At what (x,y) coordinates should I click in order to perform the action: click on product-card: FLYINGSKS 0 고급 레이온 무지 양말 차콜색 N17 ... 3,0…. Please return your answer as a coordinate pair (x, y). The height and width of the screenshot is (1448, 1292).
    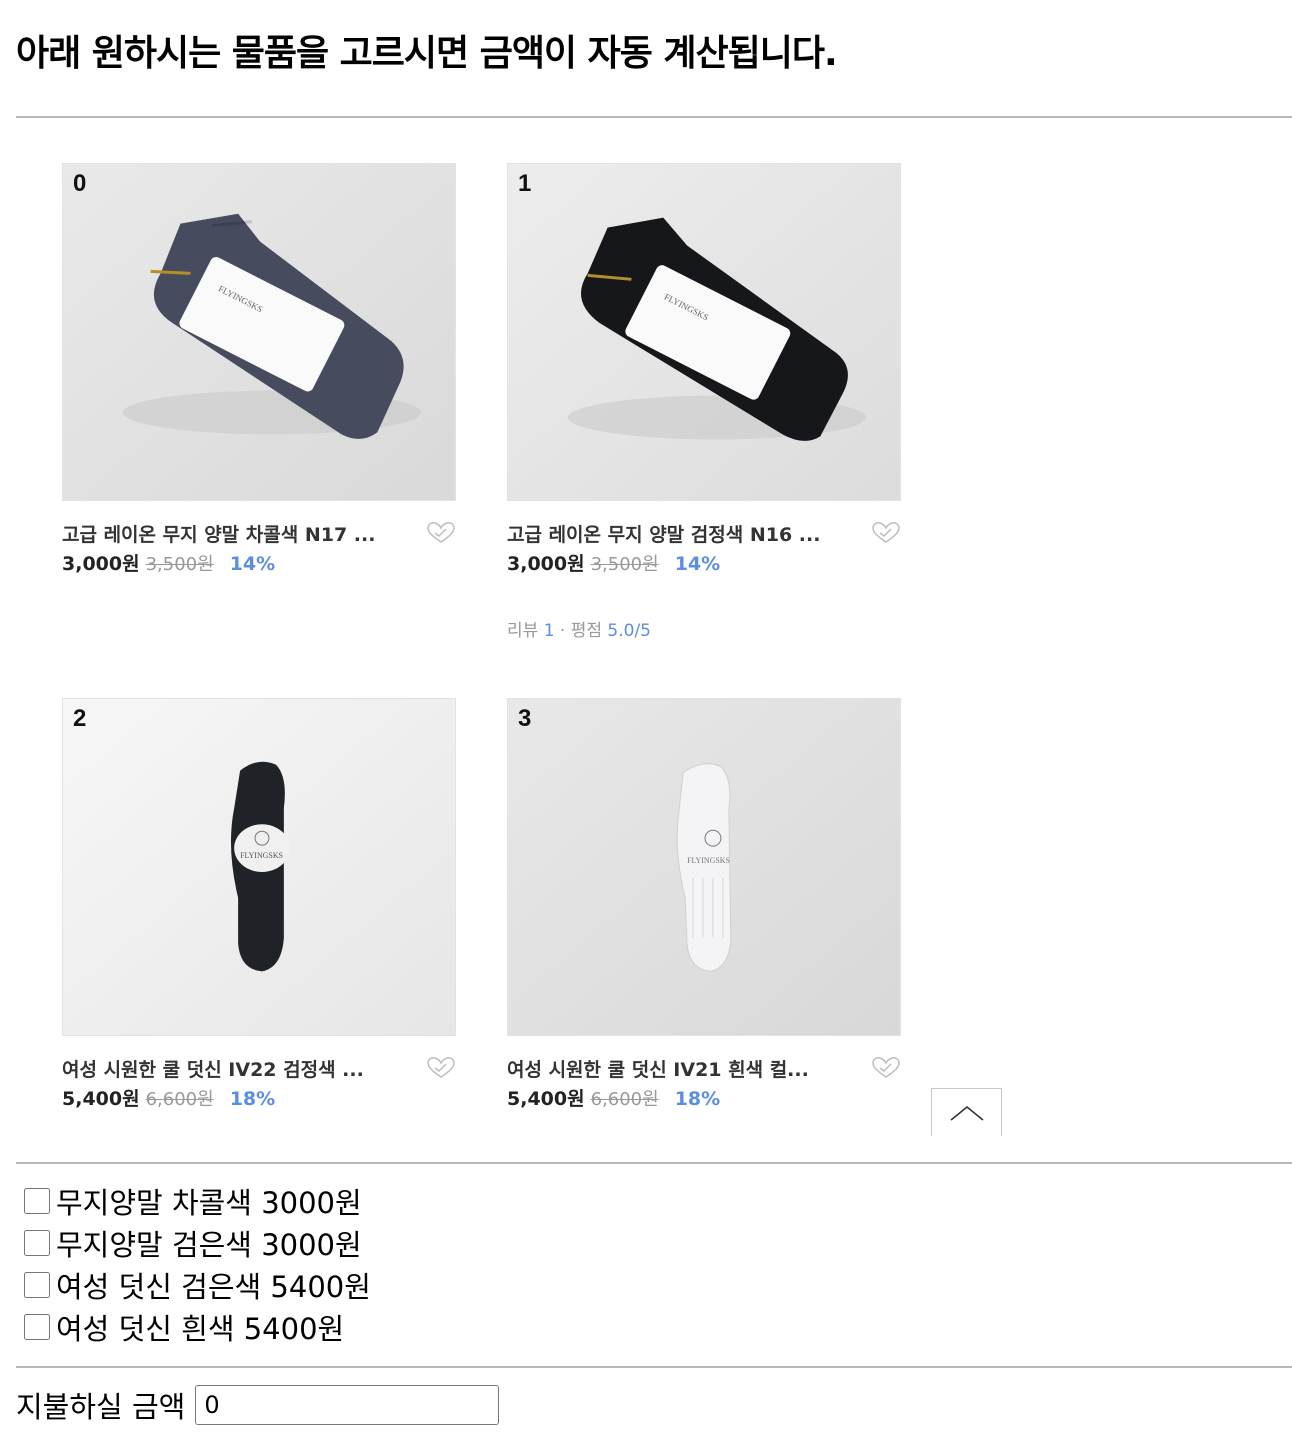
    Looking at the image, I should click on (259, 369).